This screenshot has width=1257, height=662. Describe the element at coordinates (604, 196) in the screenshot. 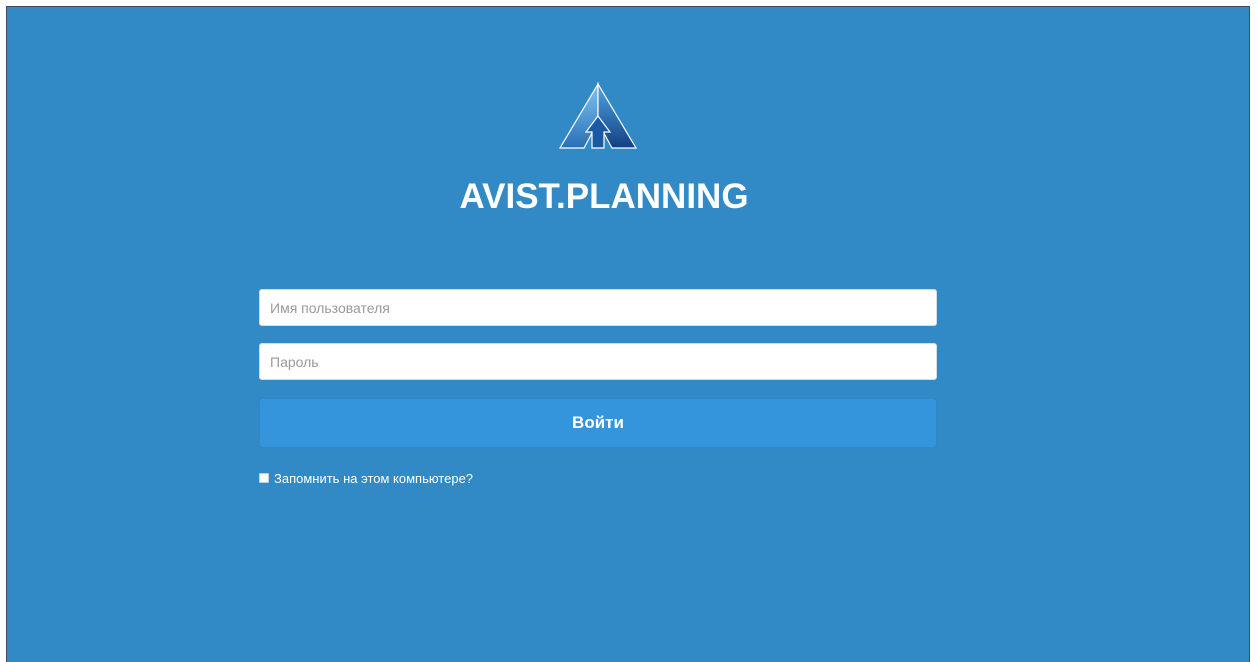

I see `brand-title: AVIST.PLANNING` at that location.